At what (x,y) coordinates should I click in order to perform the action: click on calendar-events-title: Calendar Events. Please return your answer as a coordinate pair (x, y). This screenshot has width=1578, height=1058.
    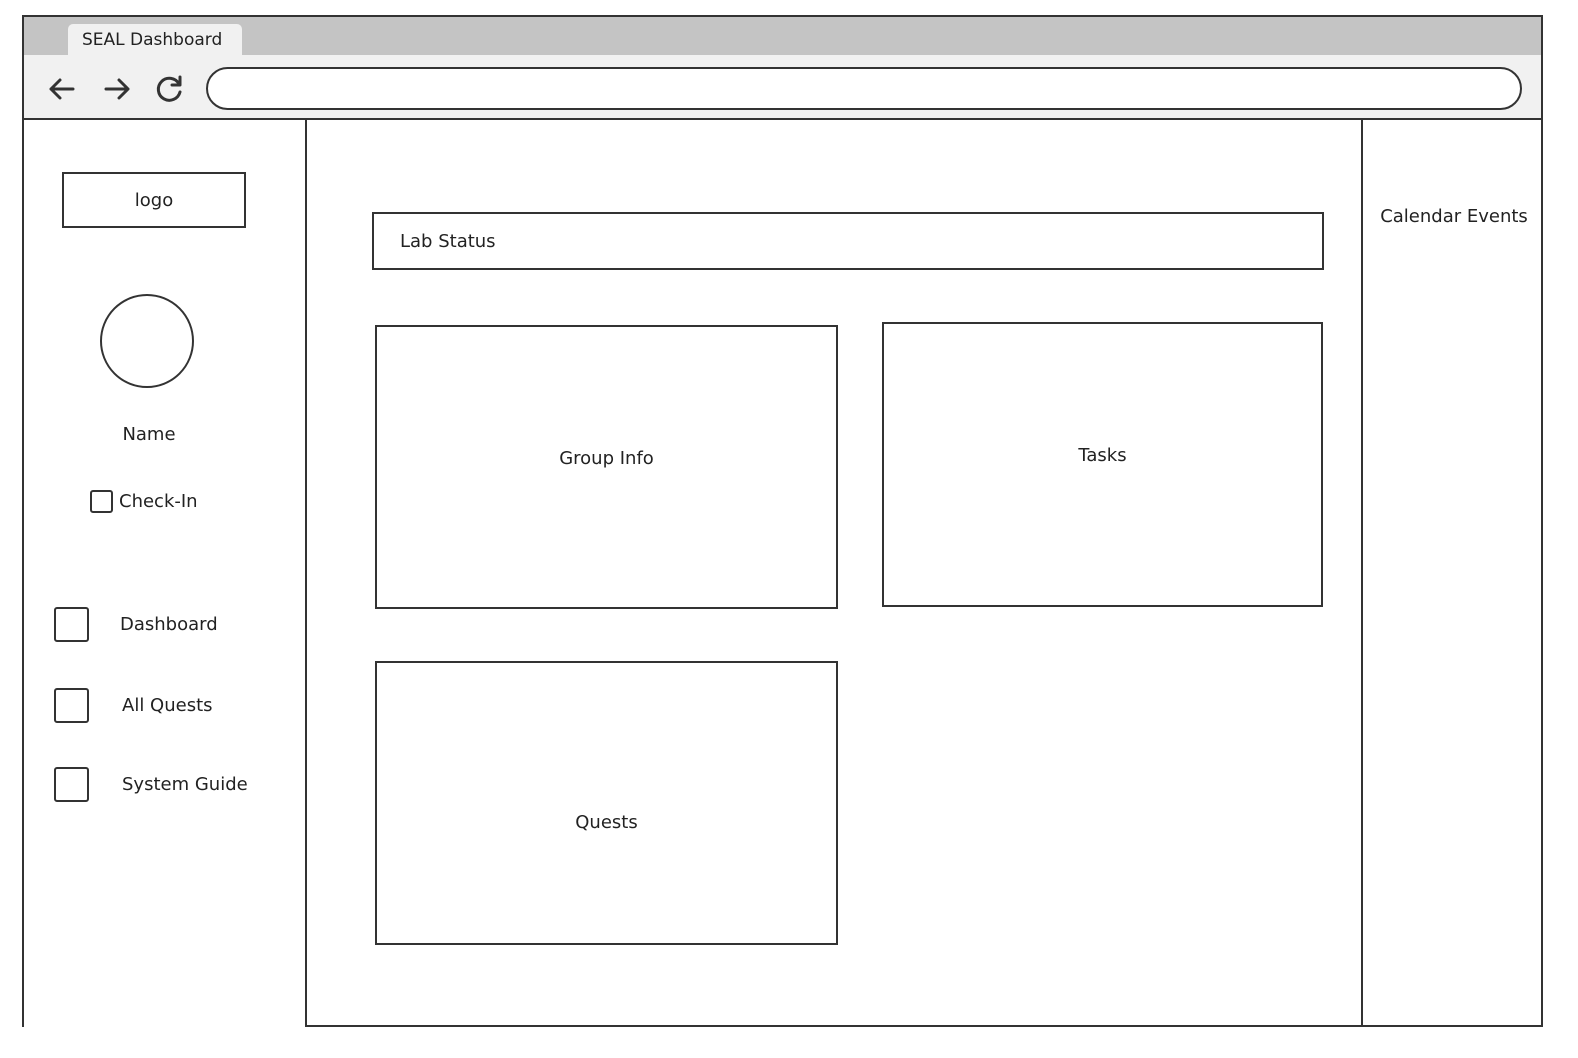
    Looking at the image, I should click on (1454, 216).